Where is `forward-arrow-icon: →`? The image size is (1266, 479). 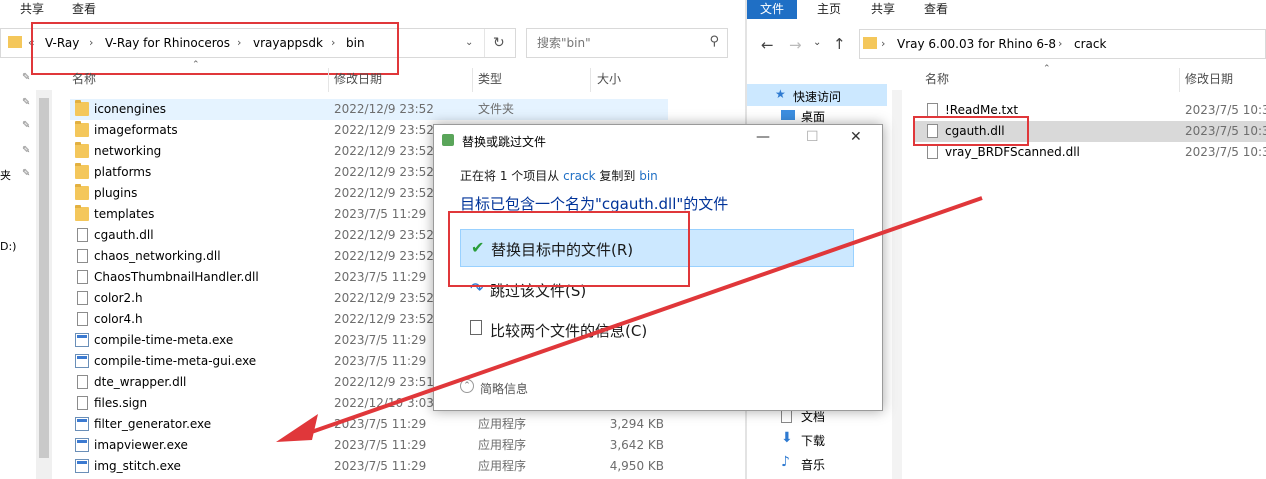
forward-arrow-icon: → is located at coordinates (795, 45).